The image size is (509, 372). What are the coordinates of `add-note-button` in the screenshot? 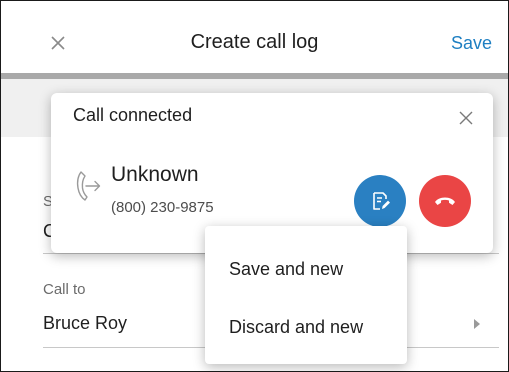 It's located at (380, 201).